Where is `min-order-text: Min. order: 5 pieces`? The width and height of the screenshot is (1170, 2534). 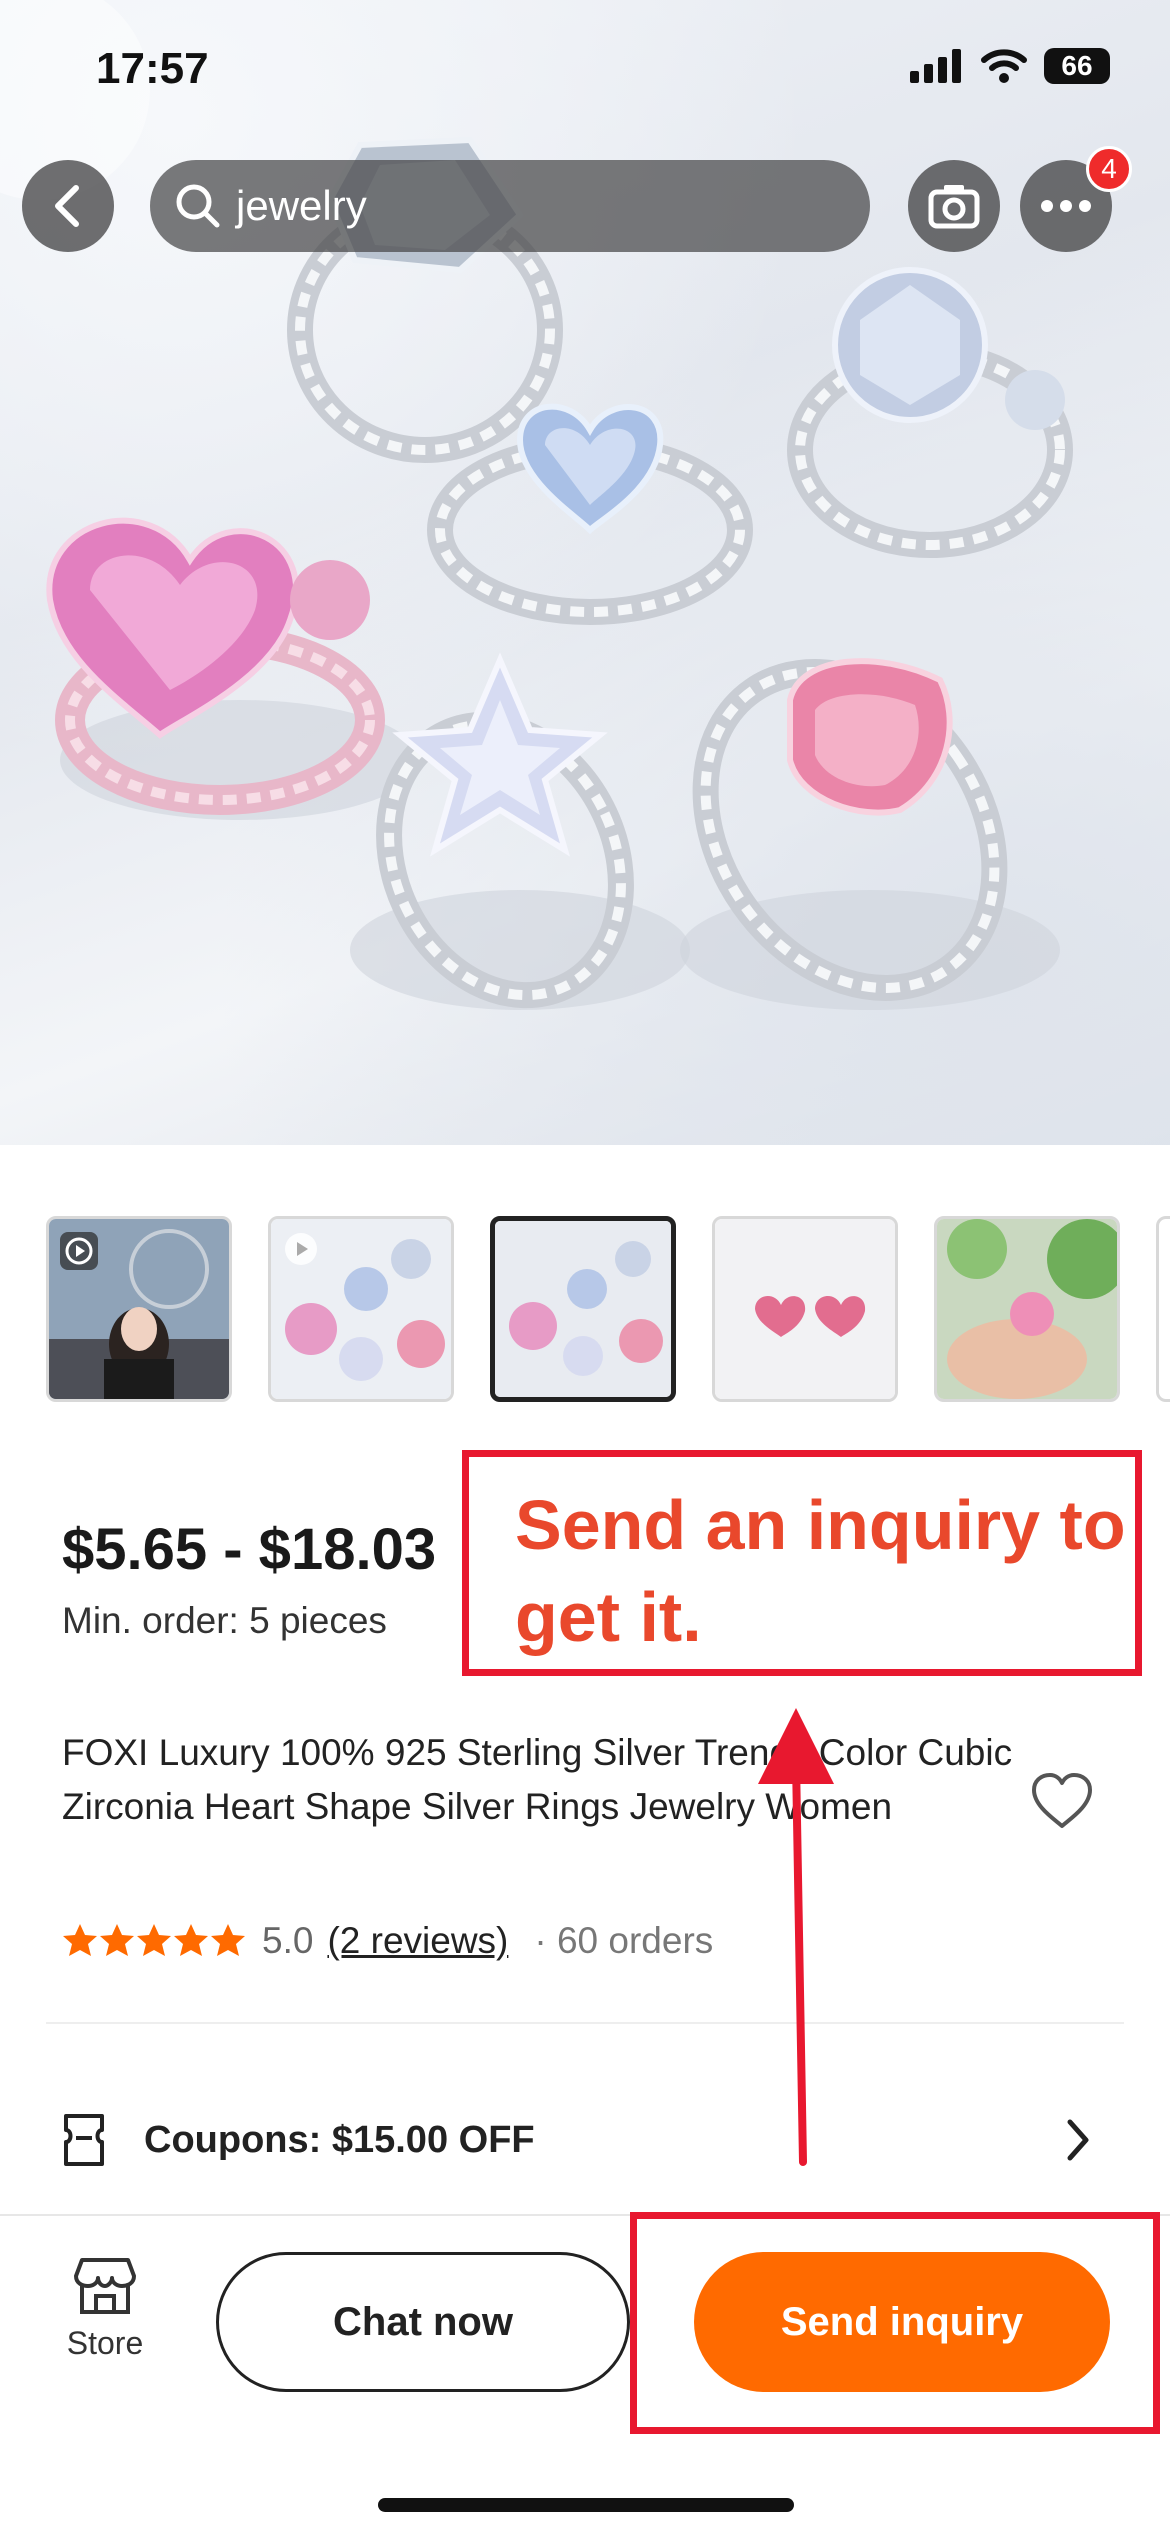 min-order-text: Min. order: 5 pieces is located at coordinates (224, 1620).